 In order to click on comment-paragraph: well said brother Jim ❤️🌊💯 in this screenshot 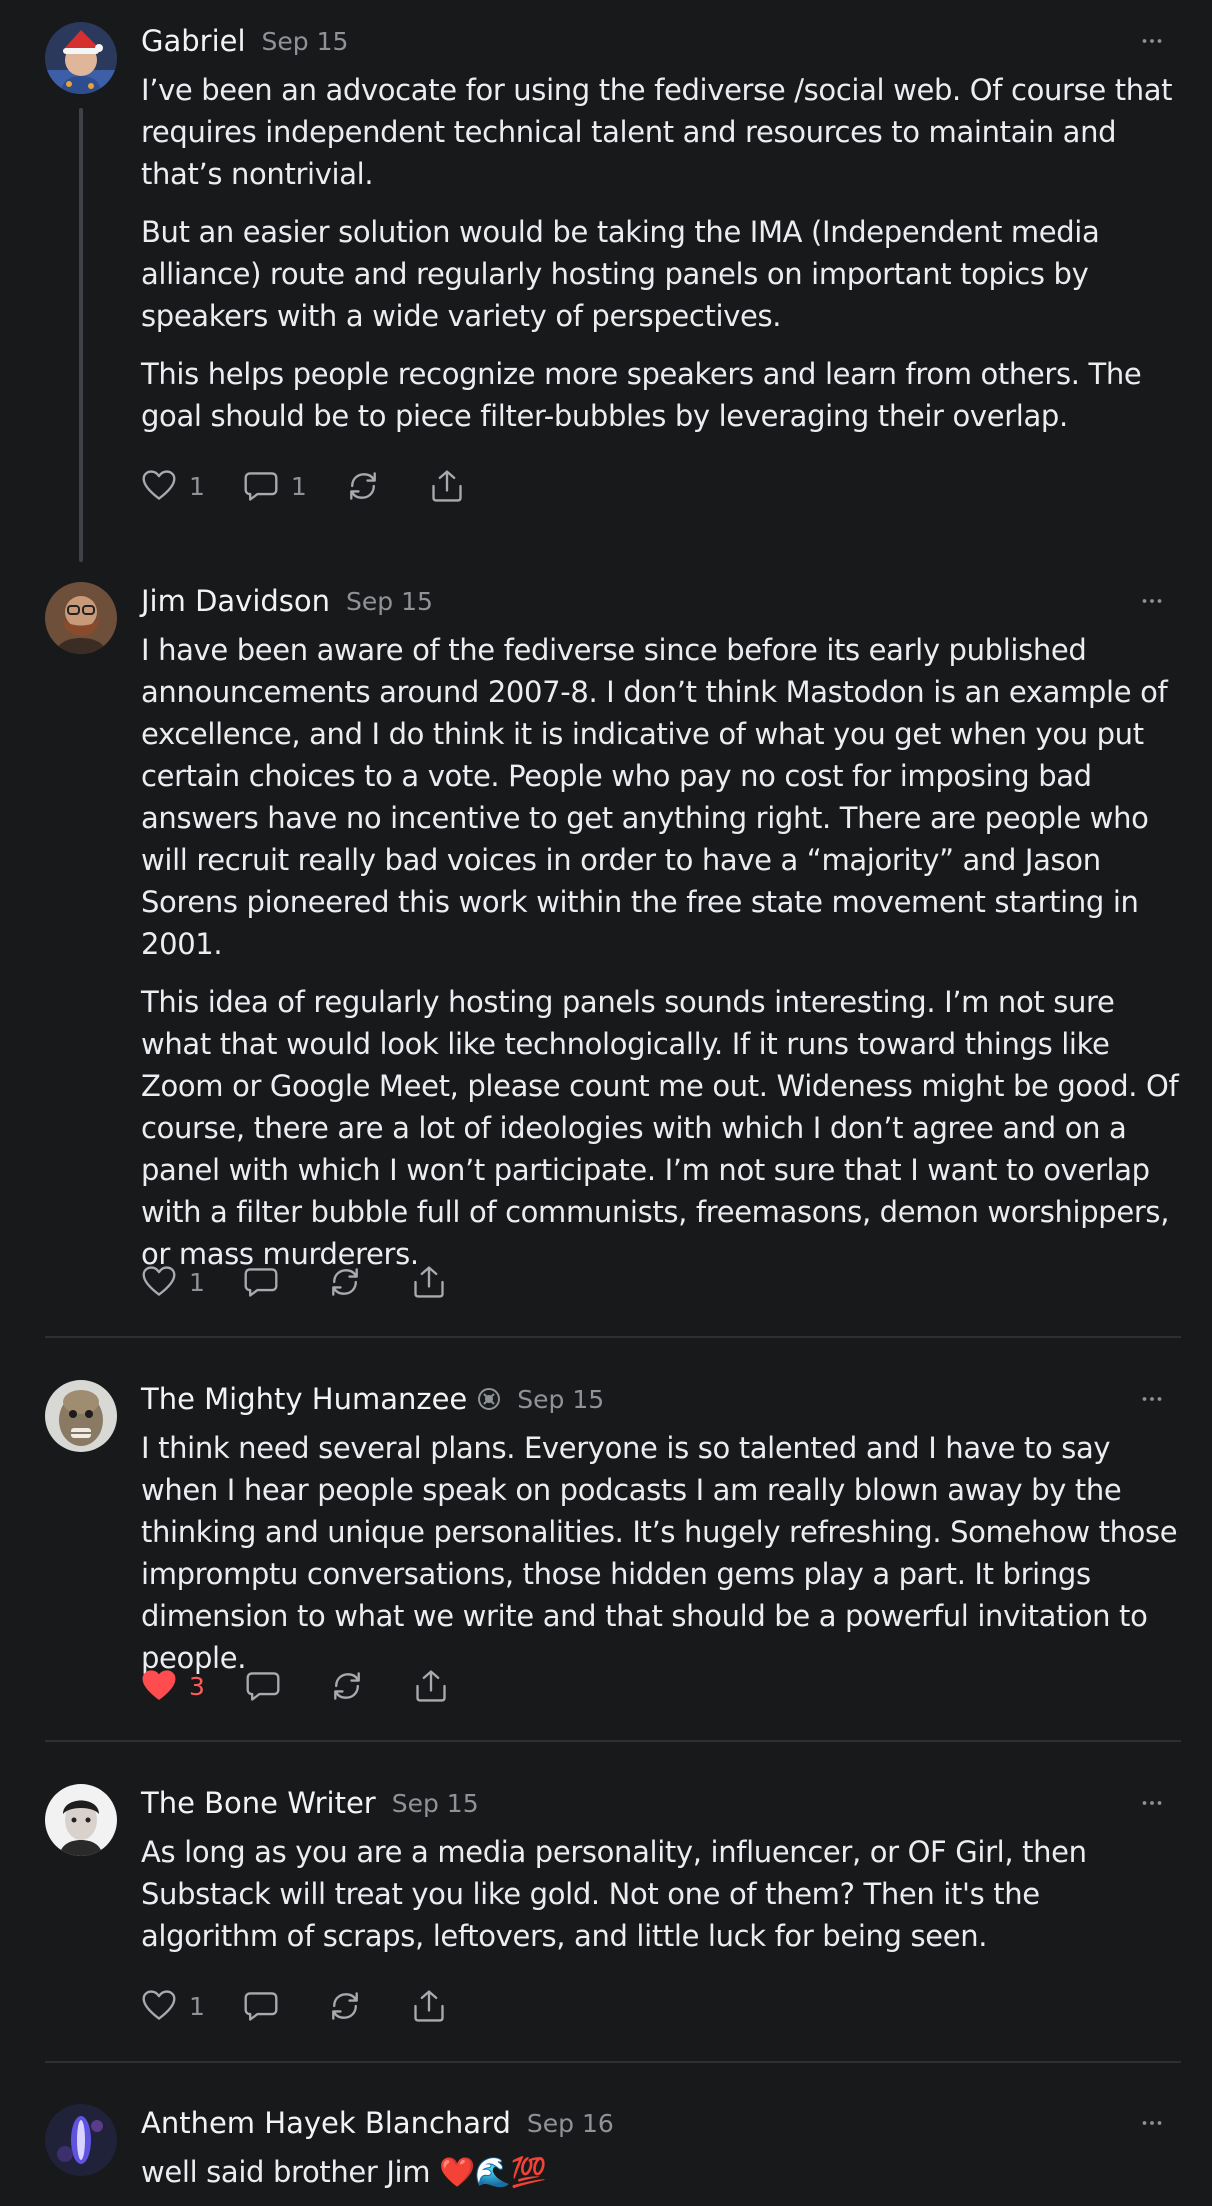, I will do `click(344, 2172)`.